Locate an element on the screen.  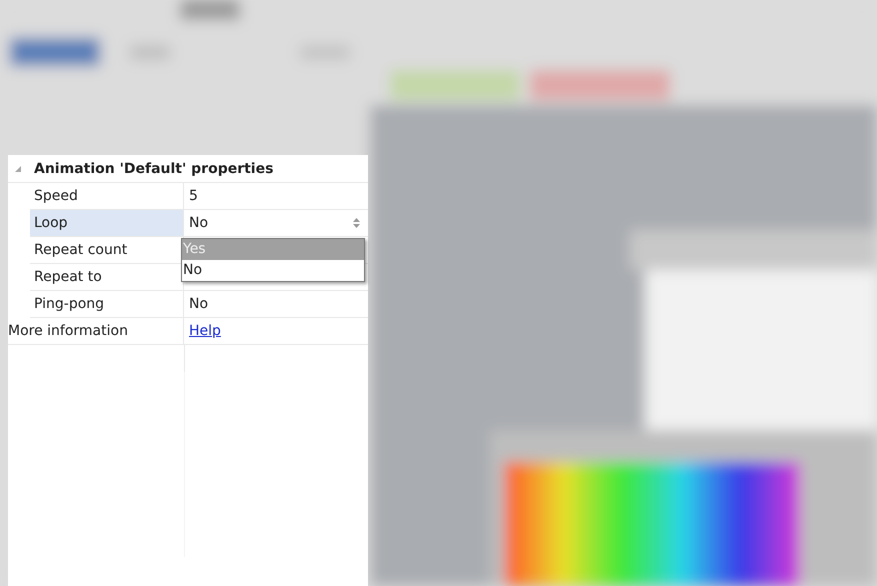
help-link: Help is located at coordinates (205, 331).